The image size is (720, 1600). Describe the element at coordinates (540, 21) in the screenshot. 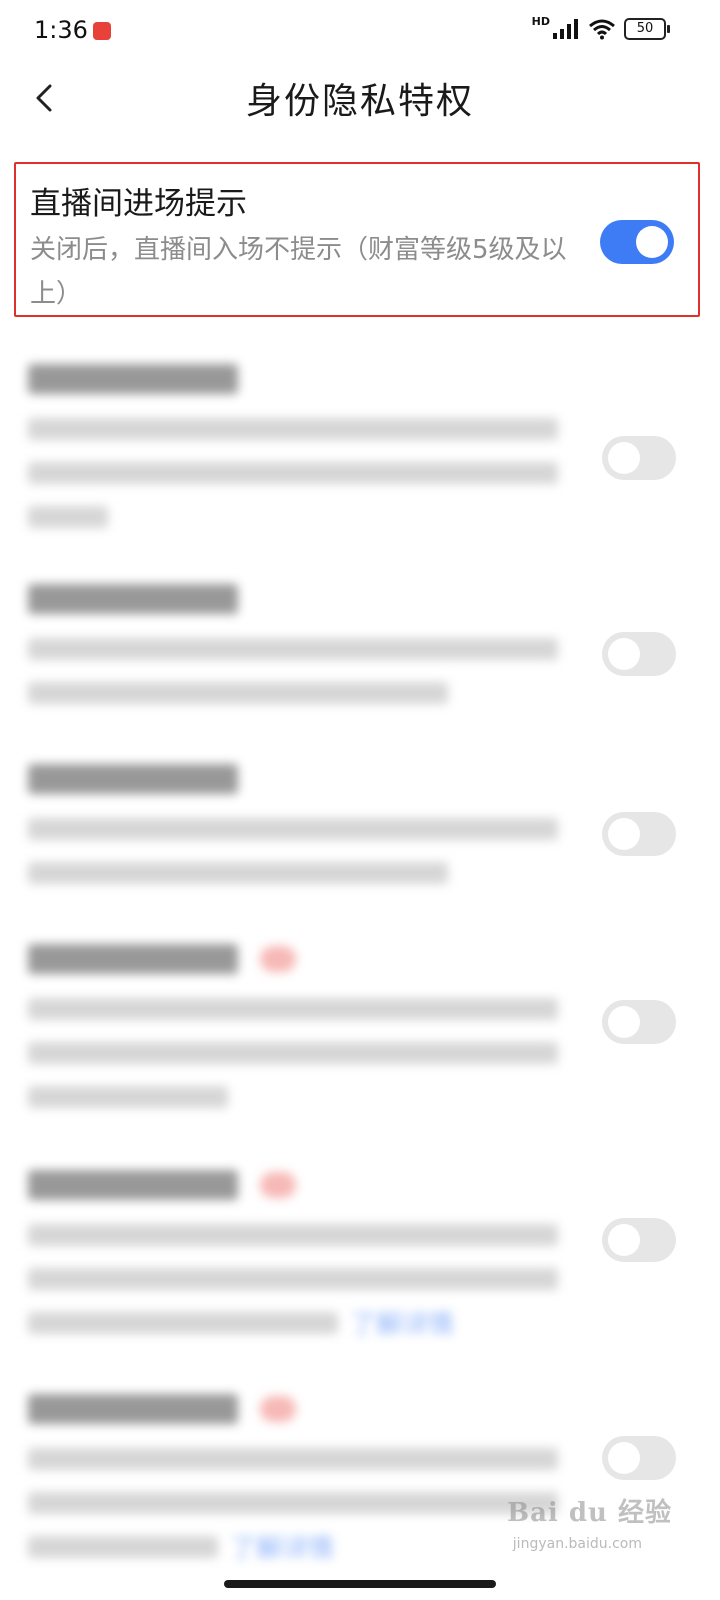

I see `hd-label: HD` at that location.